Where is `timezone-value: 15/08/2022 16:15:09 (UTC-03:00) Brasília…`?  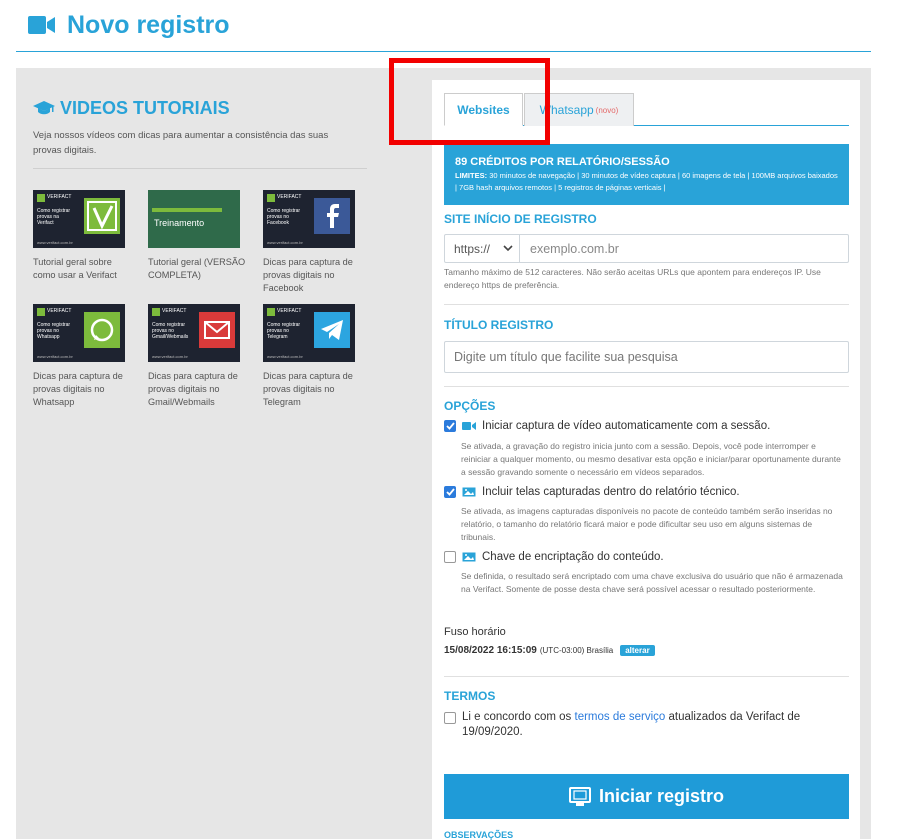 timezone-value: 15/08/2022 16:15:09 (UTC-03:00) Brasília… is located at coordinates (549, 650).